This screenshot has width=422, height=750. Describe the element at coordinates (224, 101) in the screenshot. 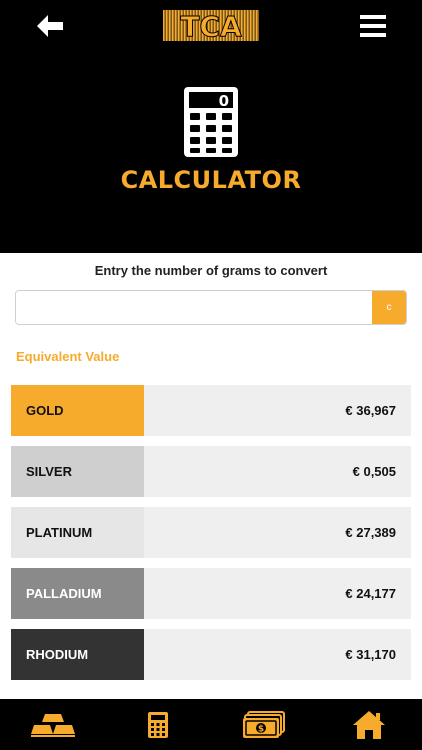

I see `calculator-display-digit: 0` at that location.